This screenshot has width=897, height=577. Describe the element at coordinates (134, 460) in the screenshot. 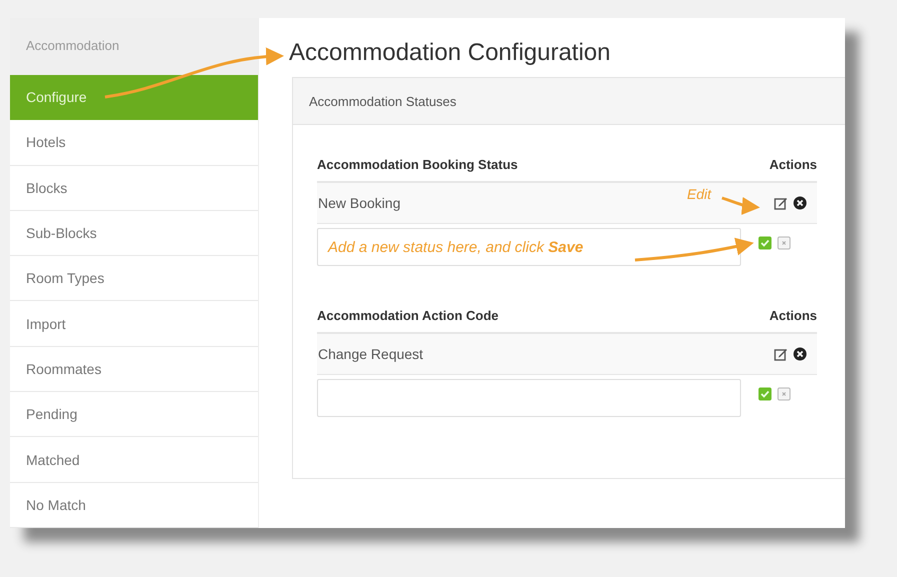

I see `sidebar-item: Matched` at that location.